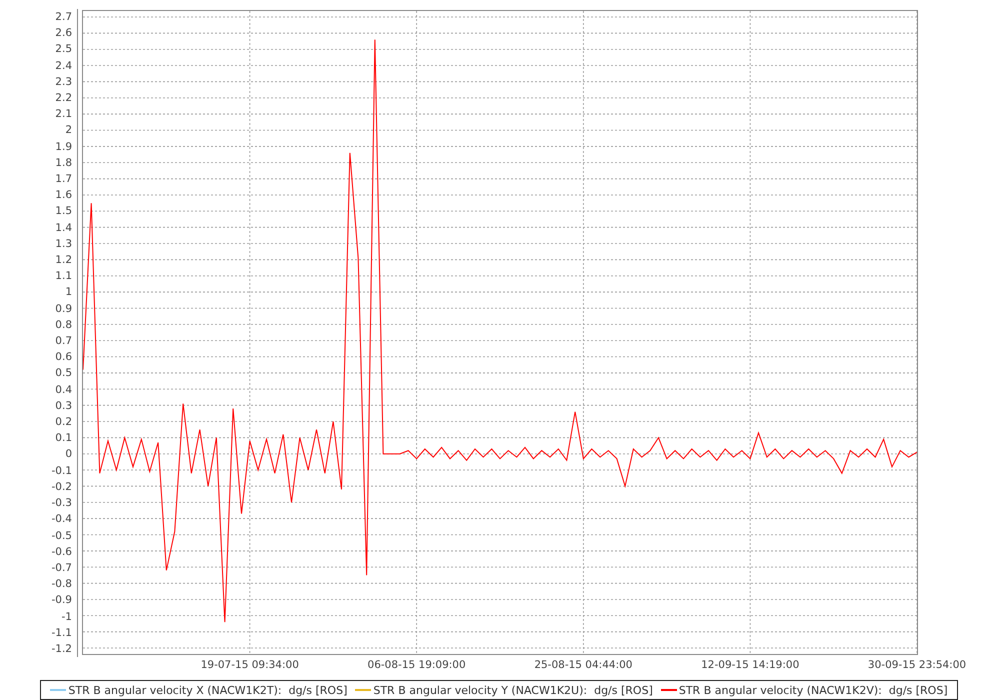 Image resolution: width=1000 pixels, height=700 pixels. Describe the element at coordinates (63, 114) in the screenshot. I see `y-axis-tick-label: 2.1` at that location.